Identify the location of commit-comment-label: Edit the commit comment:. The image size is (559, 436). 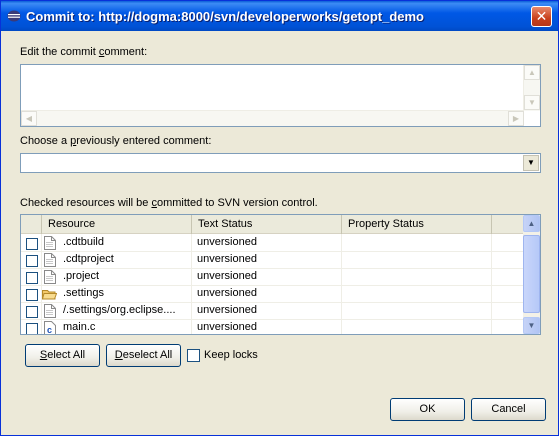
(84, 52).